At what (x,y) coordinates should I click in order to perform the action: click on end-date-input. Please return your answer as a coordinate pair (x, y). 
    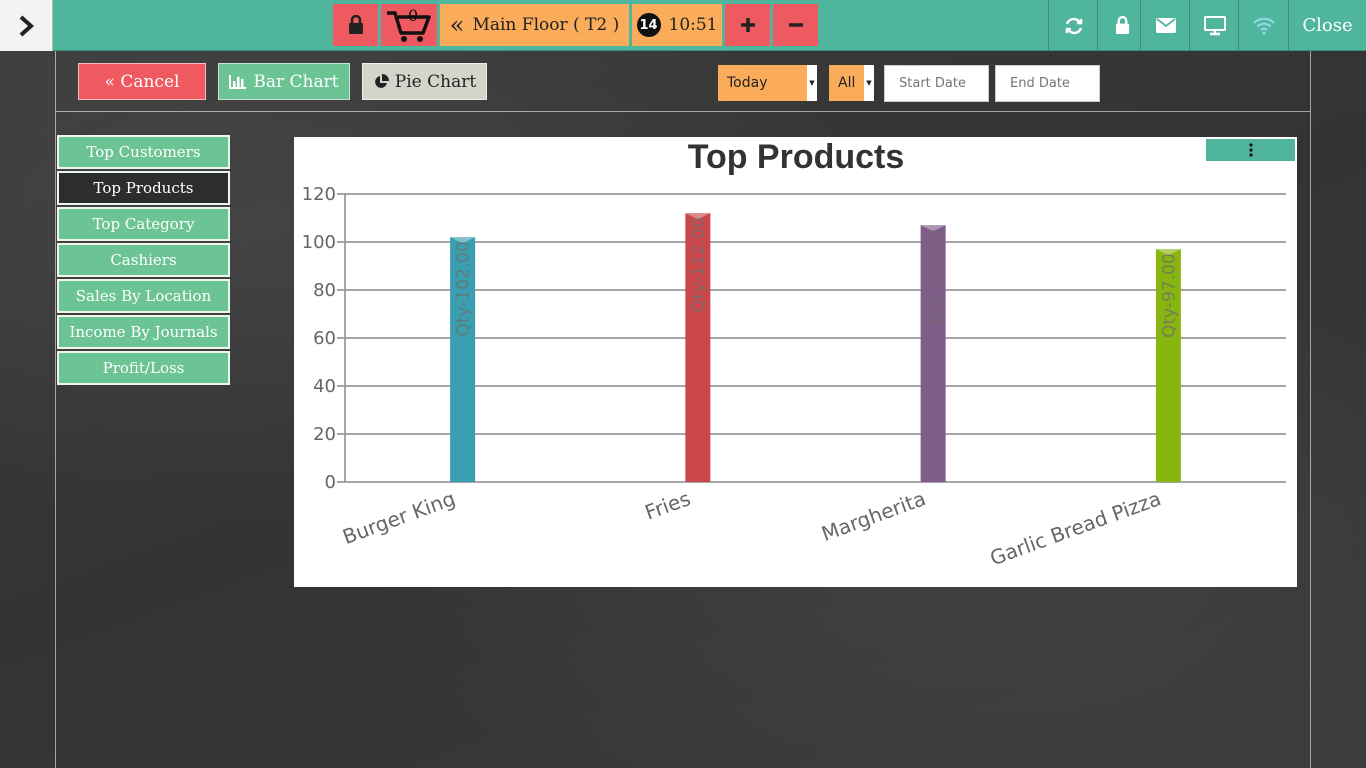
    Looking at the image, I should click on (1047, 83).